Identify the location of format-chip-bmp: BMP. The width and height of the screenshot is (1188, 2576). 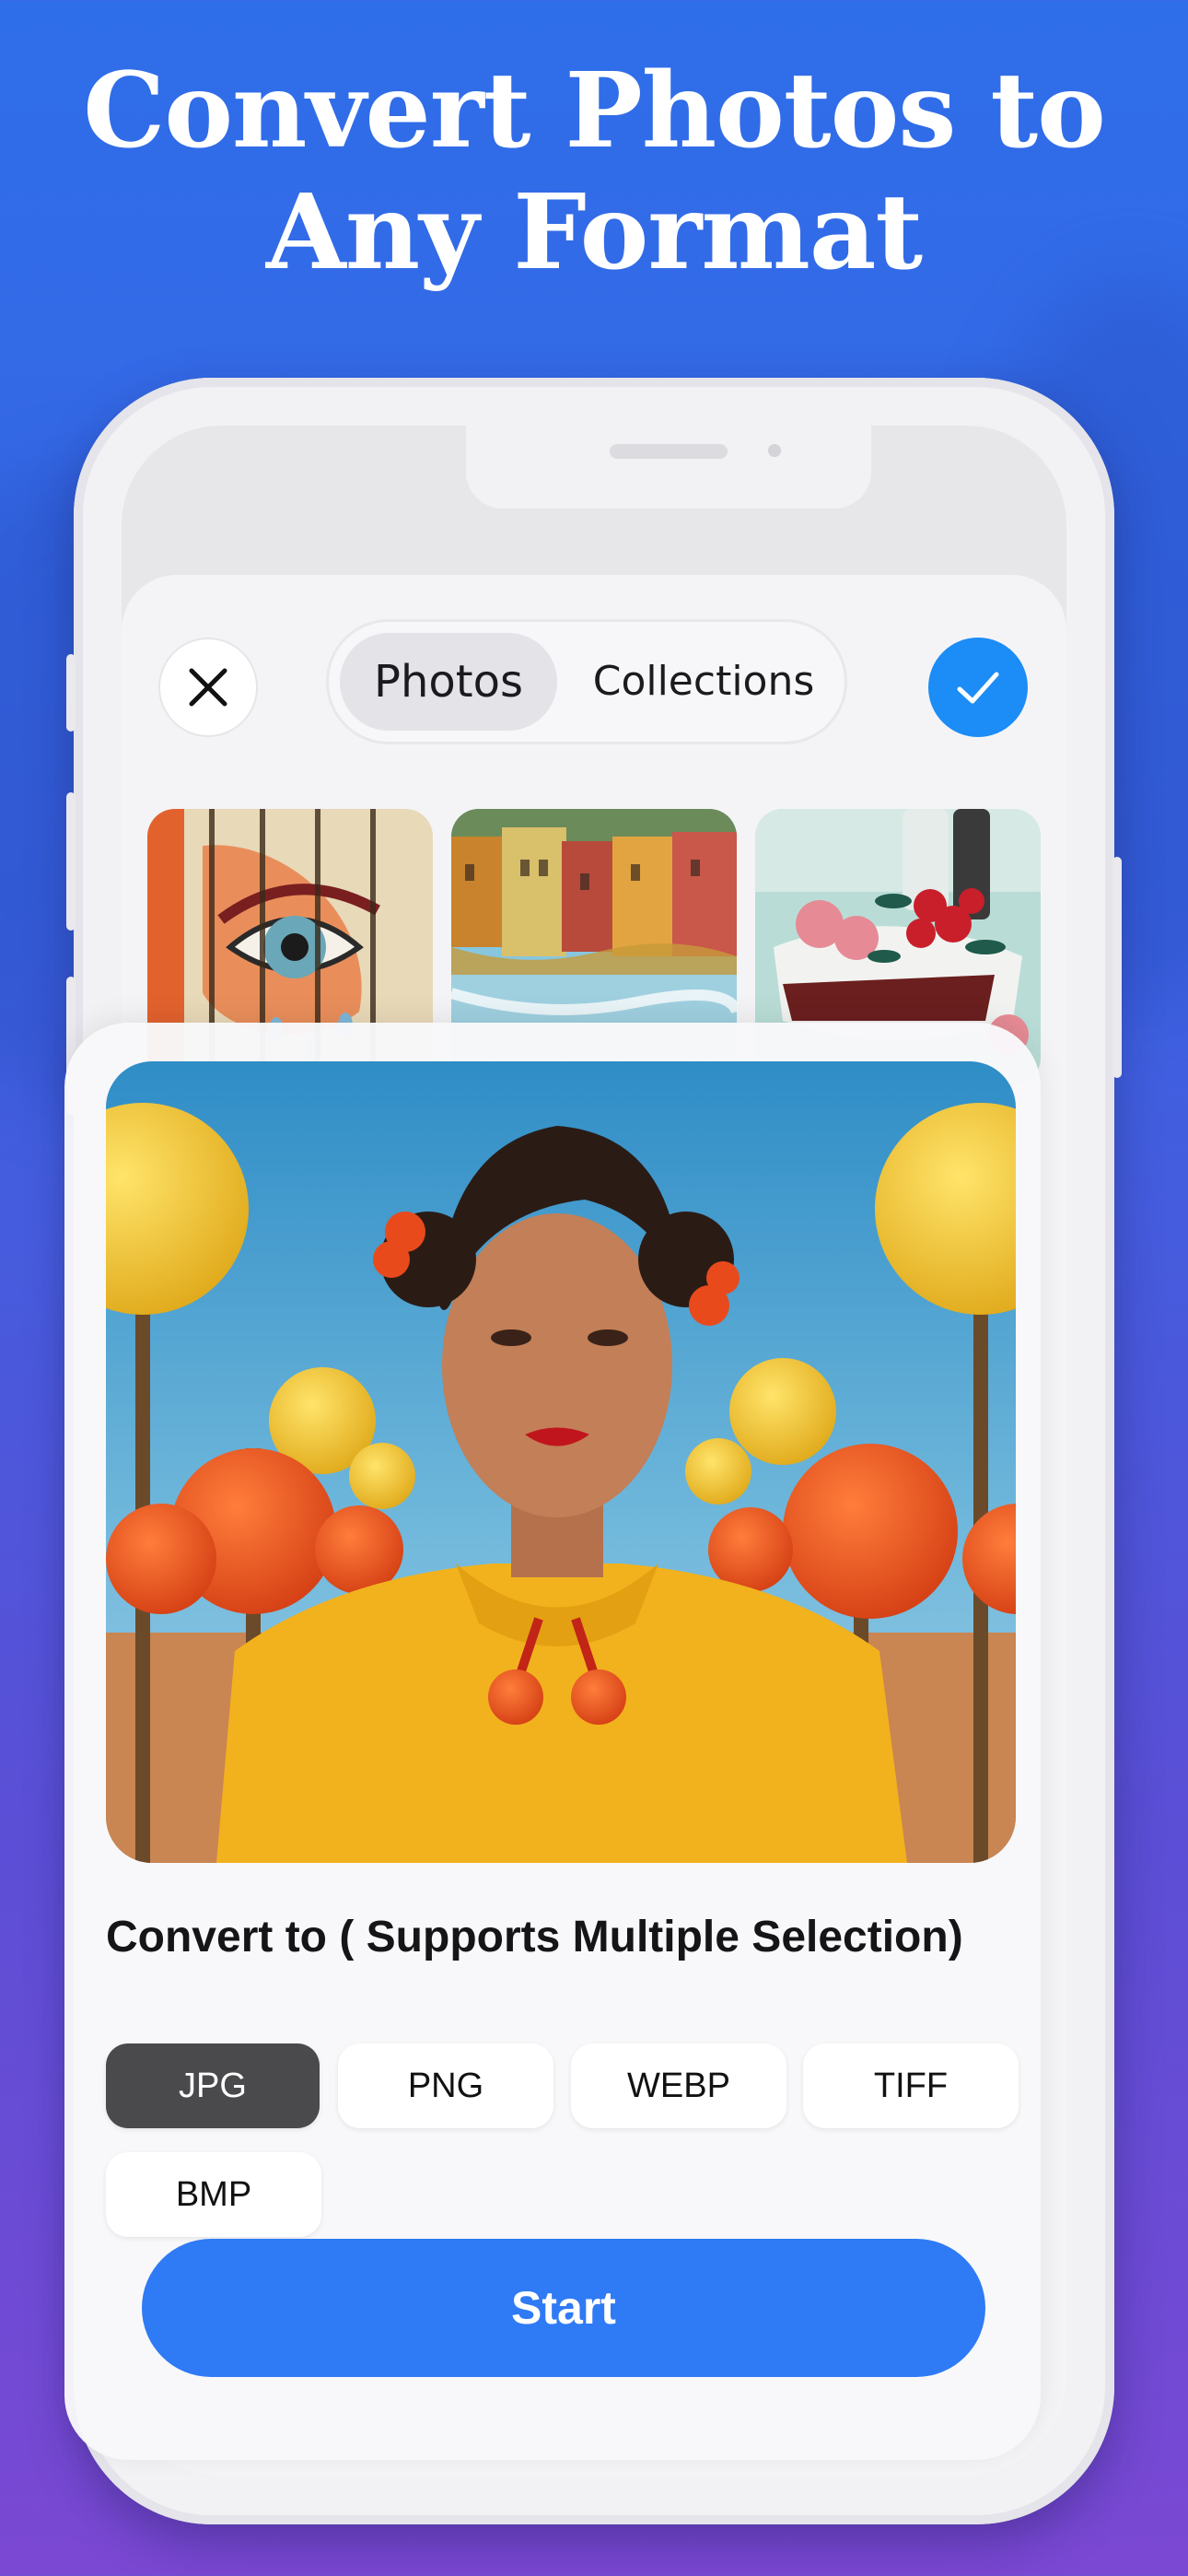
(213, 2194).